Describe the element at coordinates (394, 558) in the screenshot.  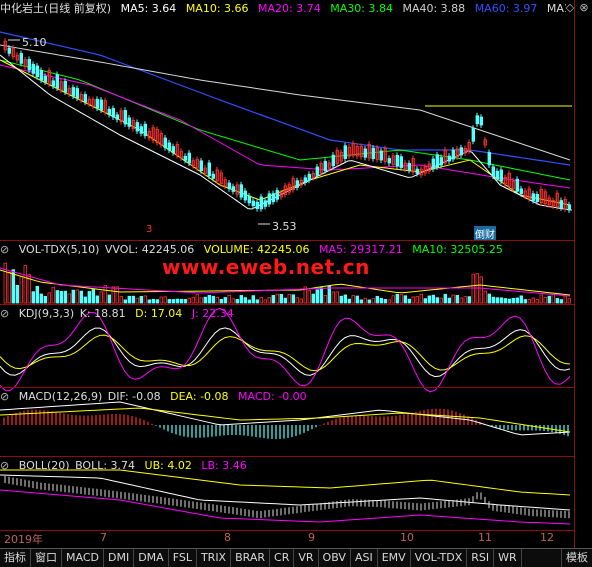
I see `tab-emv: EMV` at that location.